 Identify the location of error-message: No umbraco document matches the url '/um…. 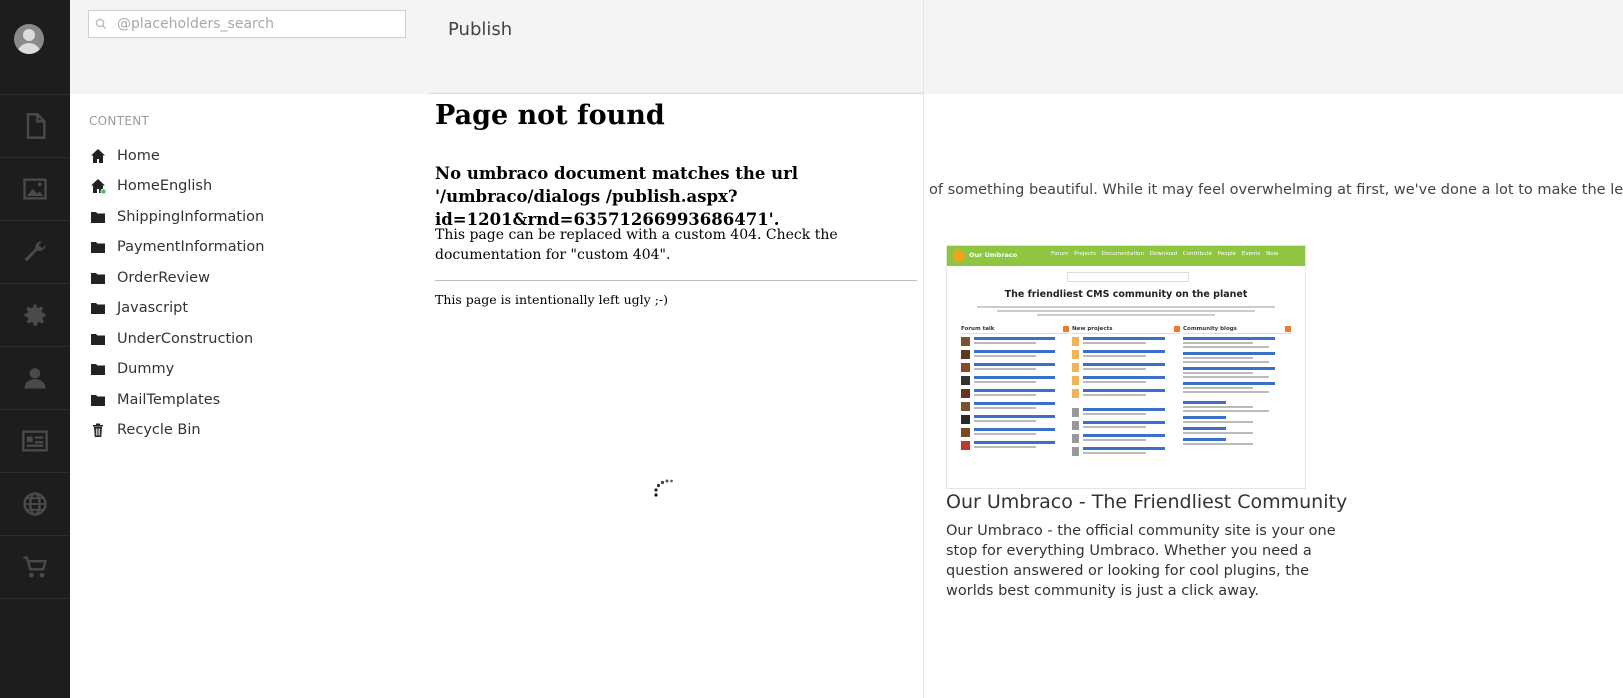
(617, 196).